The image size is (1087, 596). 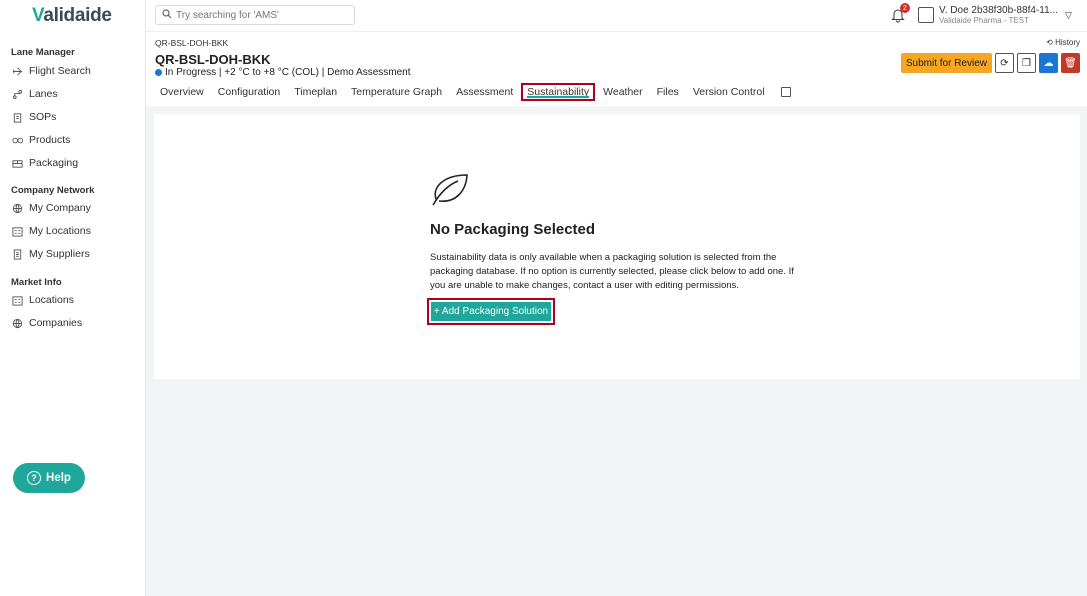 I want to click on header-actions: Submit for Review ⟳ ❐ ☁ 🗑, so click(x=990, y=63).